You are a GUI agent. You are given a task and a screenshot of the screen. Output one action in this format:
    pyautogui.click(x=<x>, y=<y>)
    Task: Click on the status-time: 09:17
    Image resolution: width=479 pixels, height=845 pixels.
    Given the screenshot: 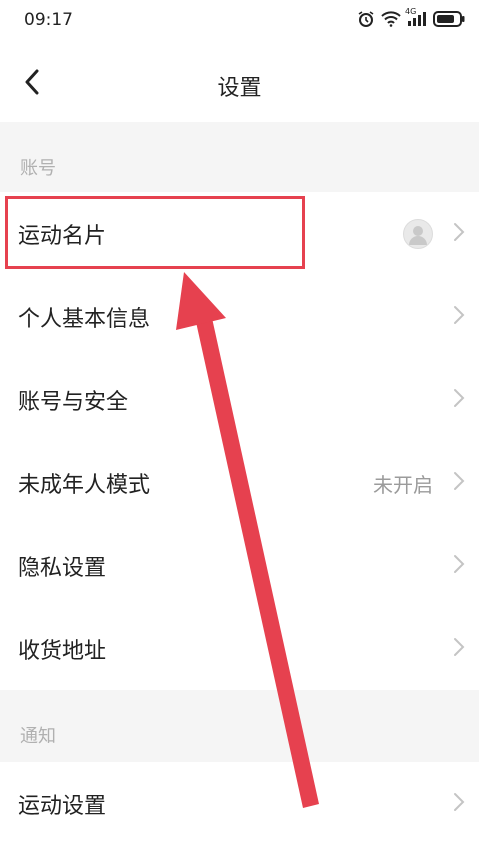 What is the action you would take?
    pyautogui.click(x=48, y=20)
    